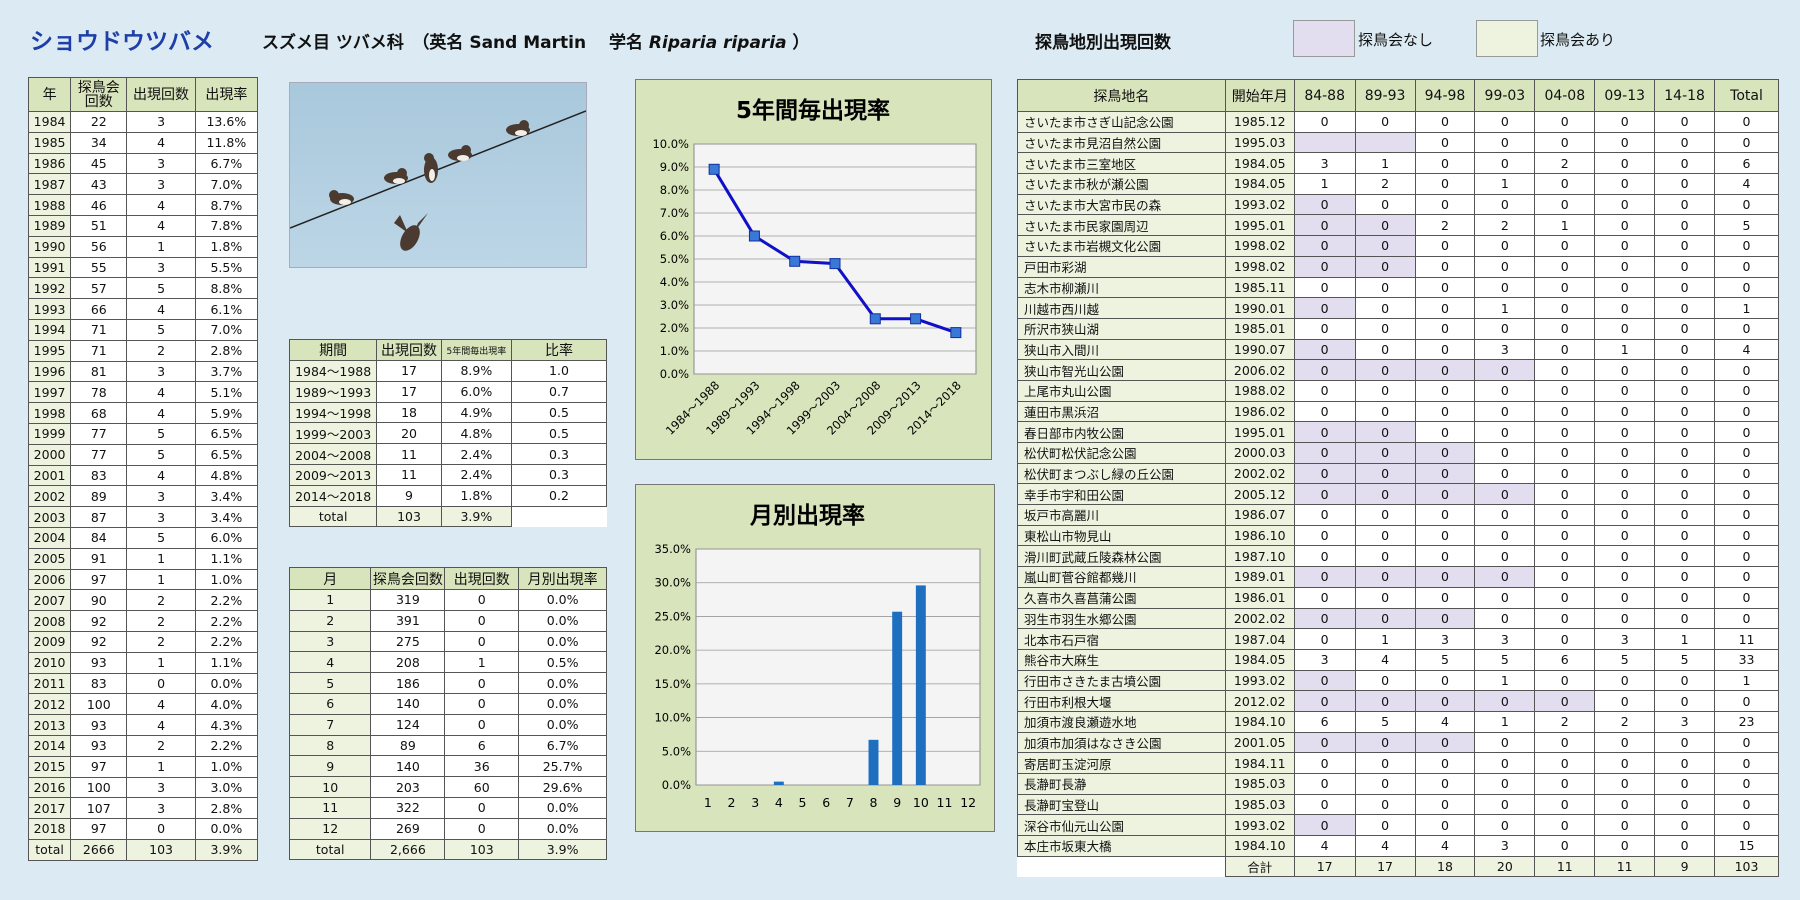  I want to click on y-tick-label: 5.0%, so click(676, 751).